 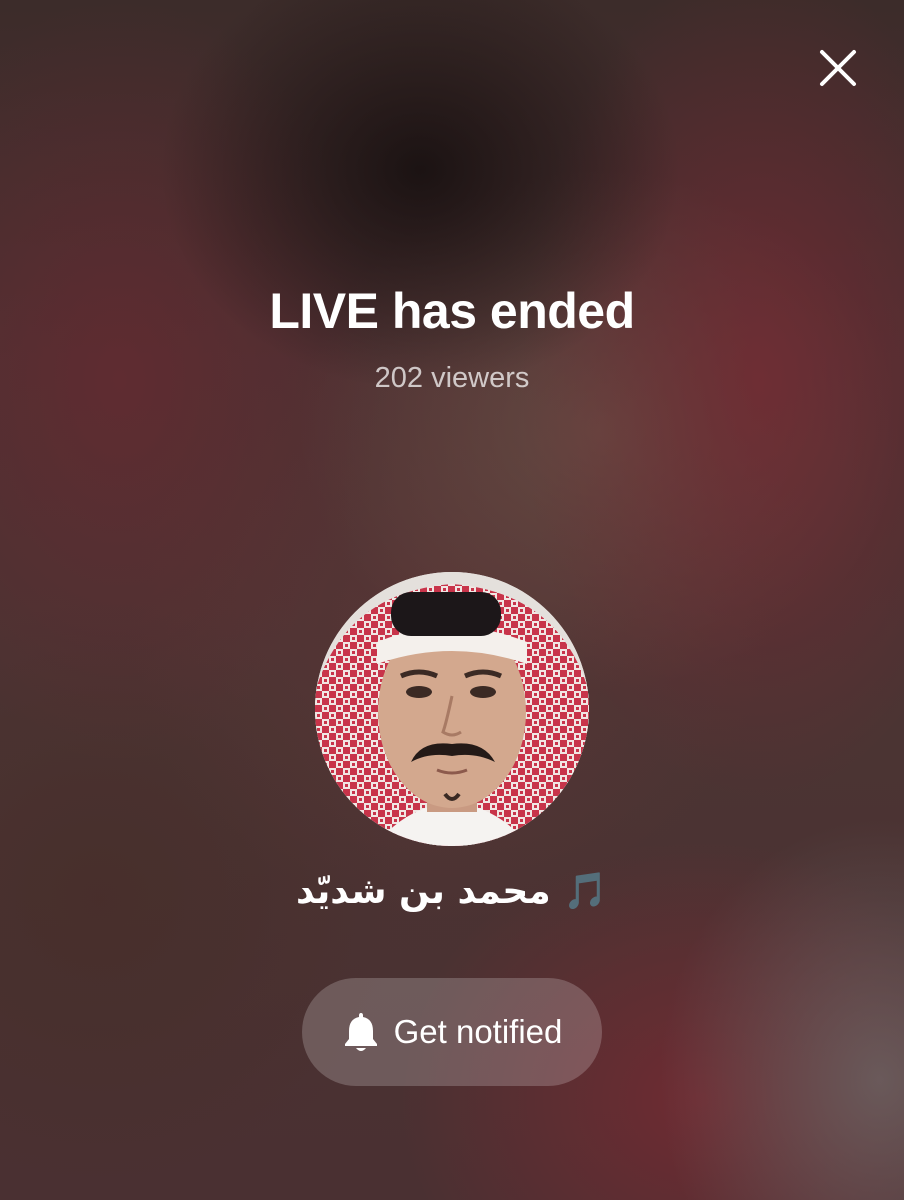 I want to click on bell-icon, so click(x=360, y=1032).